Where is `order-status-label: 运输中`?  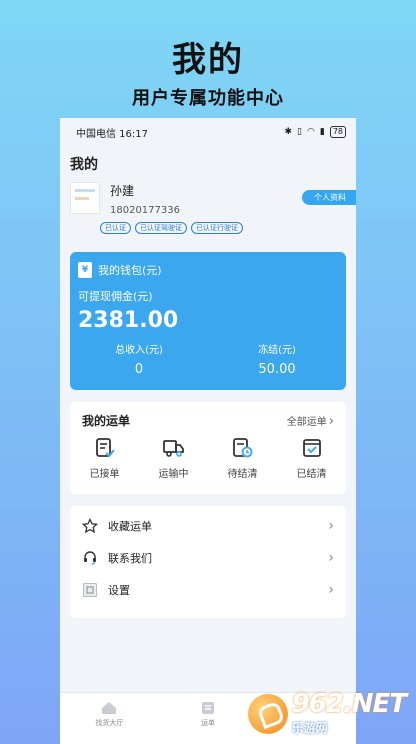 order-status-label: 运输中 is located at coordinates (173, 474).